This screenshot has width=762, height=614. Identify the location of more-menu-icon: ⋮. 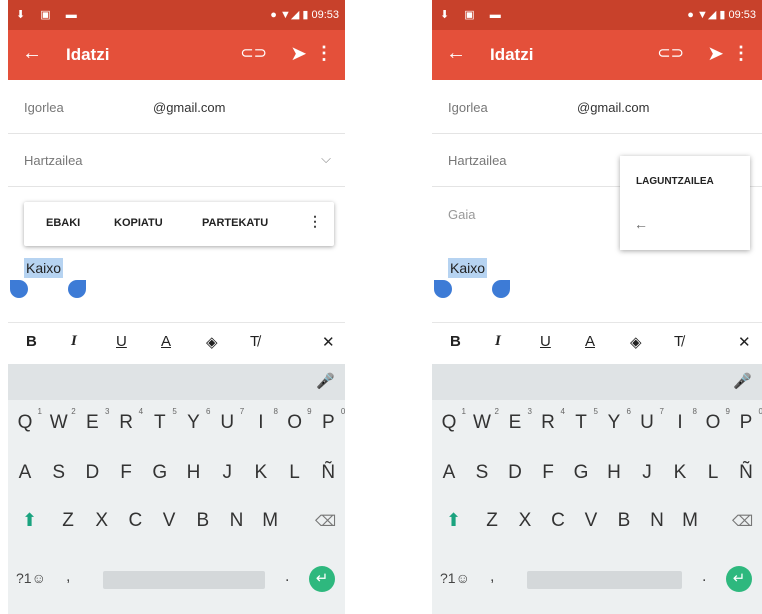
(315, 221).